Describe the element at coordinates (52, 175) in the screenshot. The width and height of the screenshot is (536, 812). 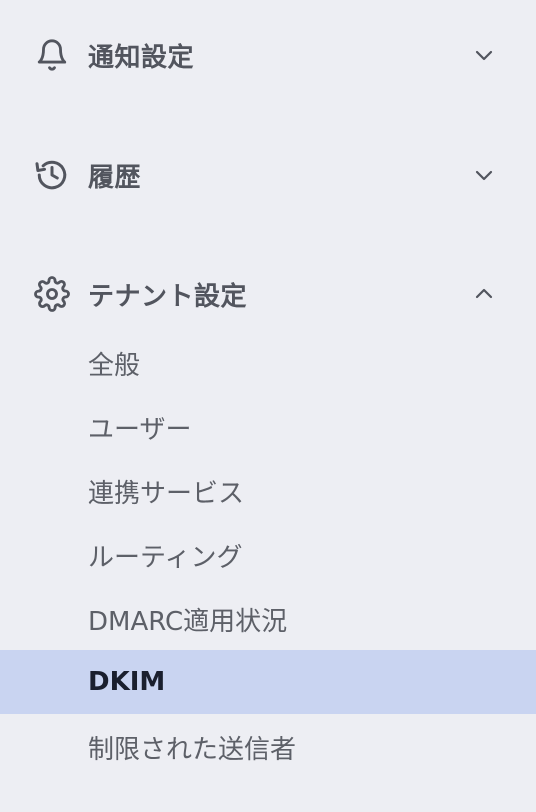
I see `history-icon` at that location.